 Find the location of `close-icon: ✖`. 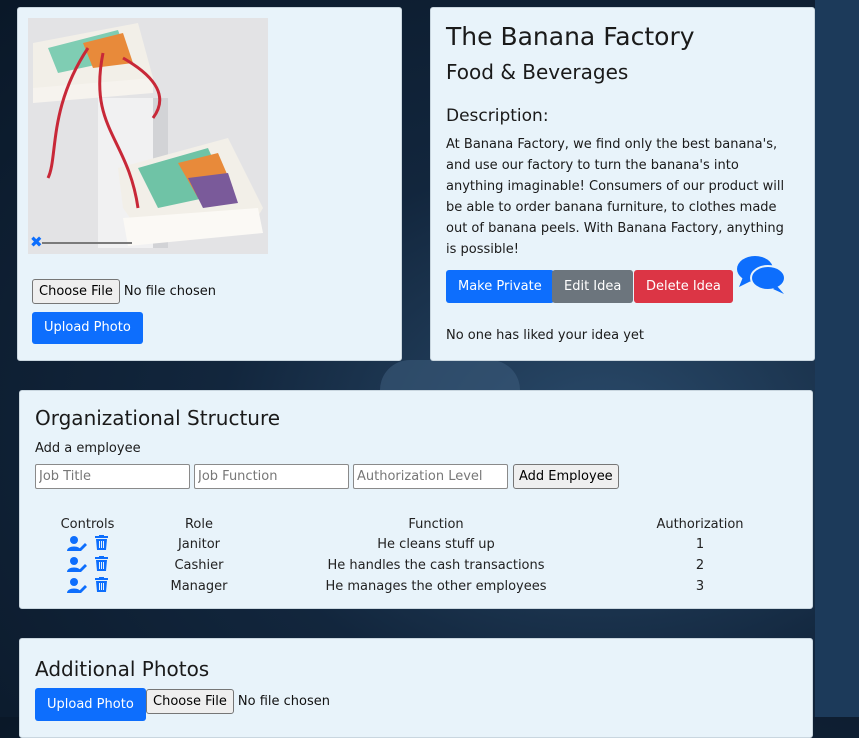

close-icon: ✖ is located at coordinates (36, 242).